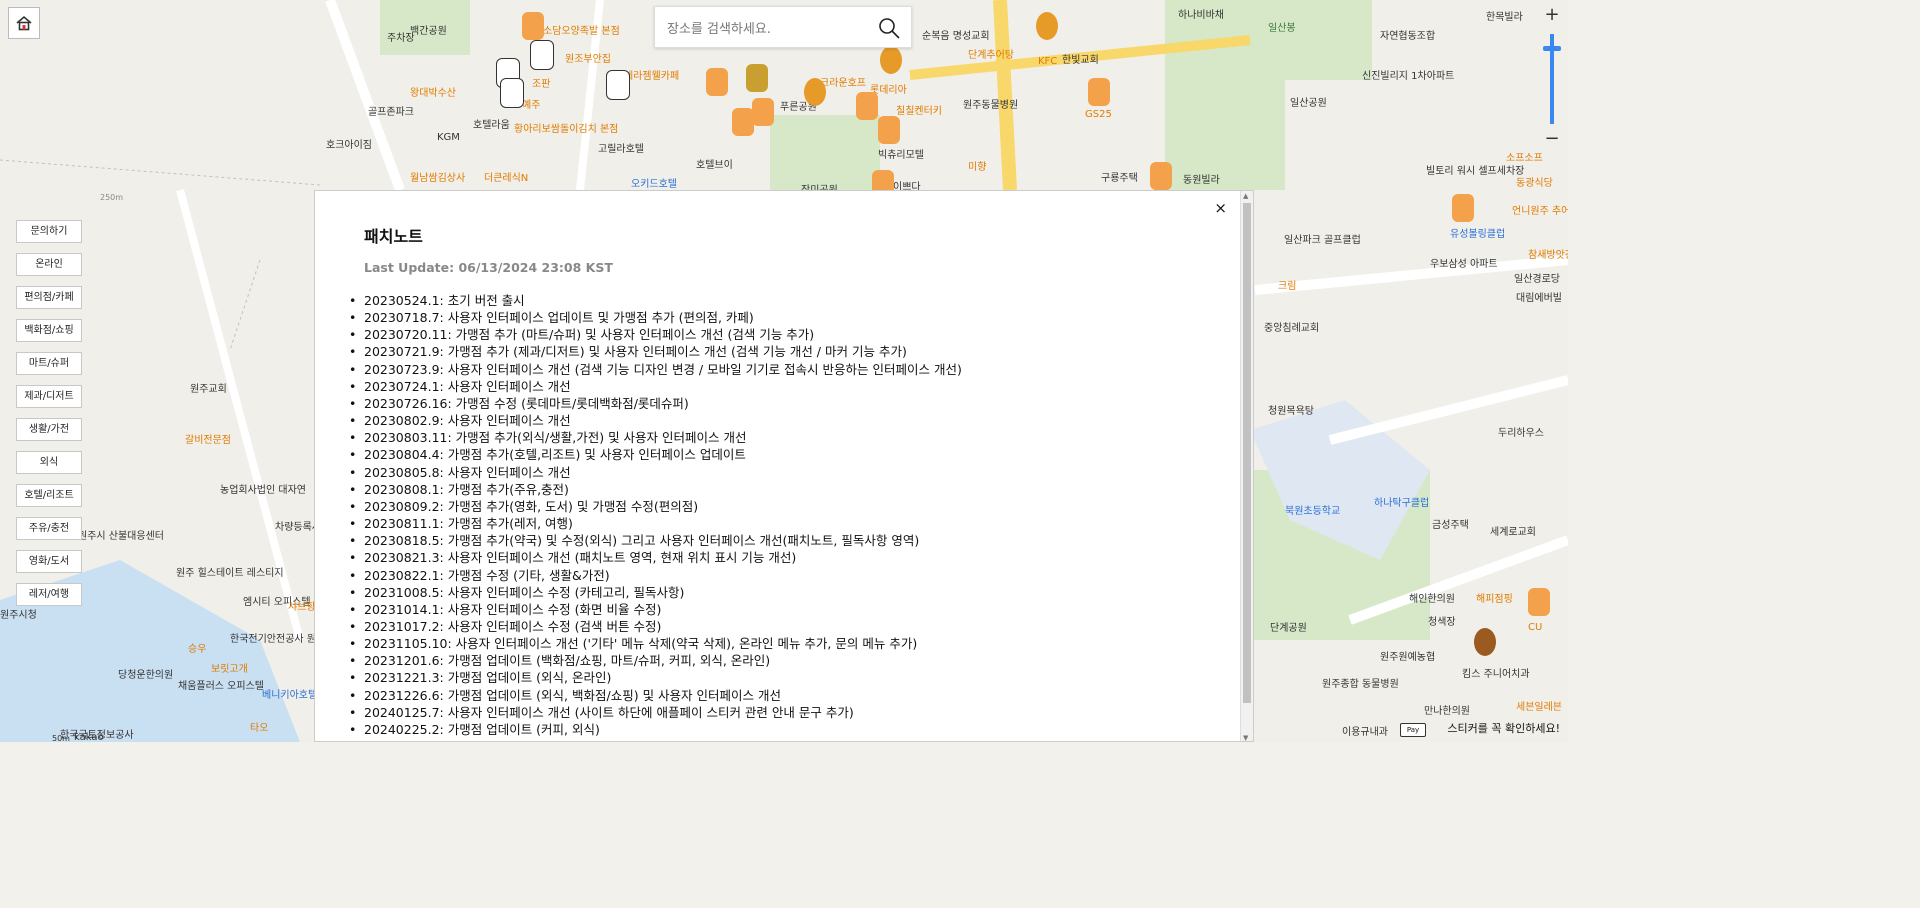 Image resolution: width=1920 pixels, height=908 pixels. Describe the element at coordinates (302, 607) in the screenshot. I see `map-label: 샤브향` at that location.